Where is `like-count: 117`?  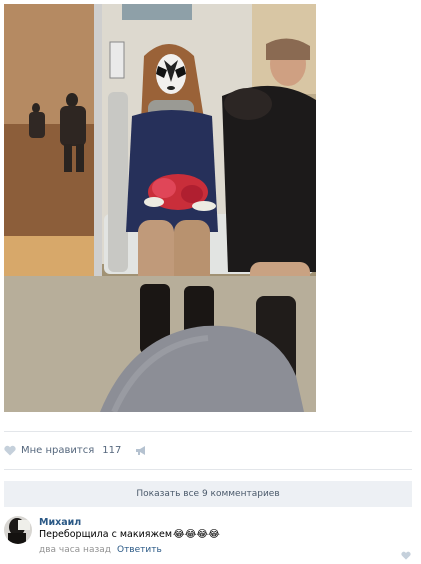
like-count: 117 is located at coordinates (112, 450).